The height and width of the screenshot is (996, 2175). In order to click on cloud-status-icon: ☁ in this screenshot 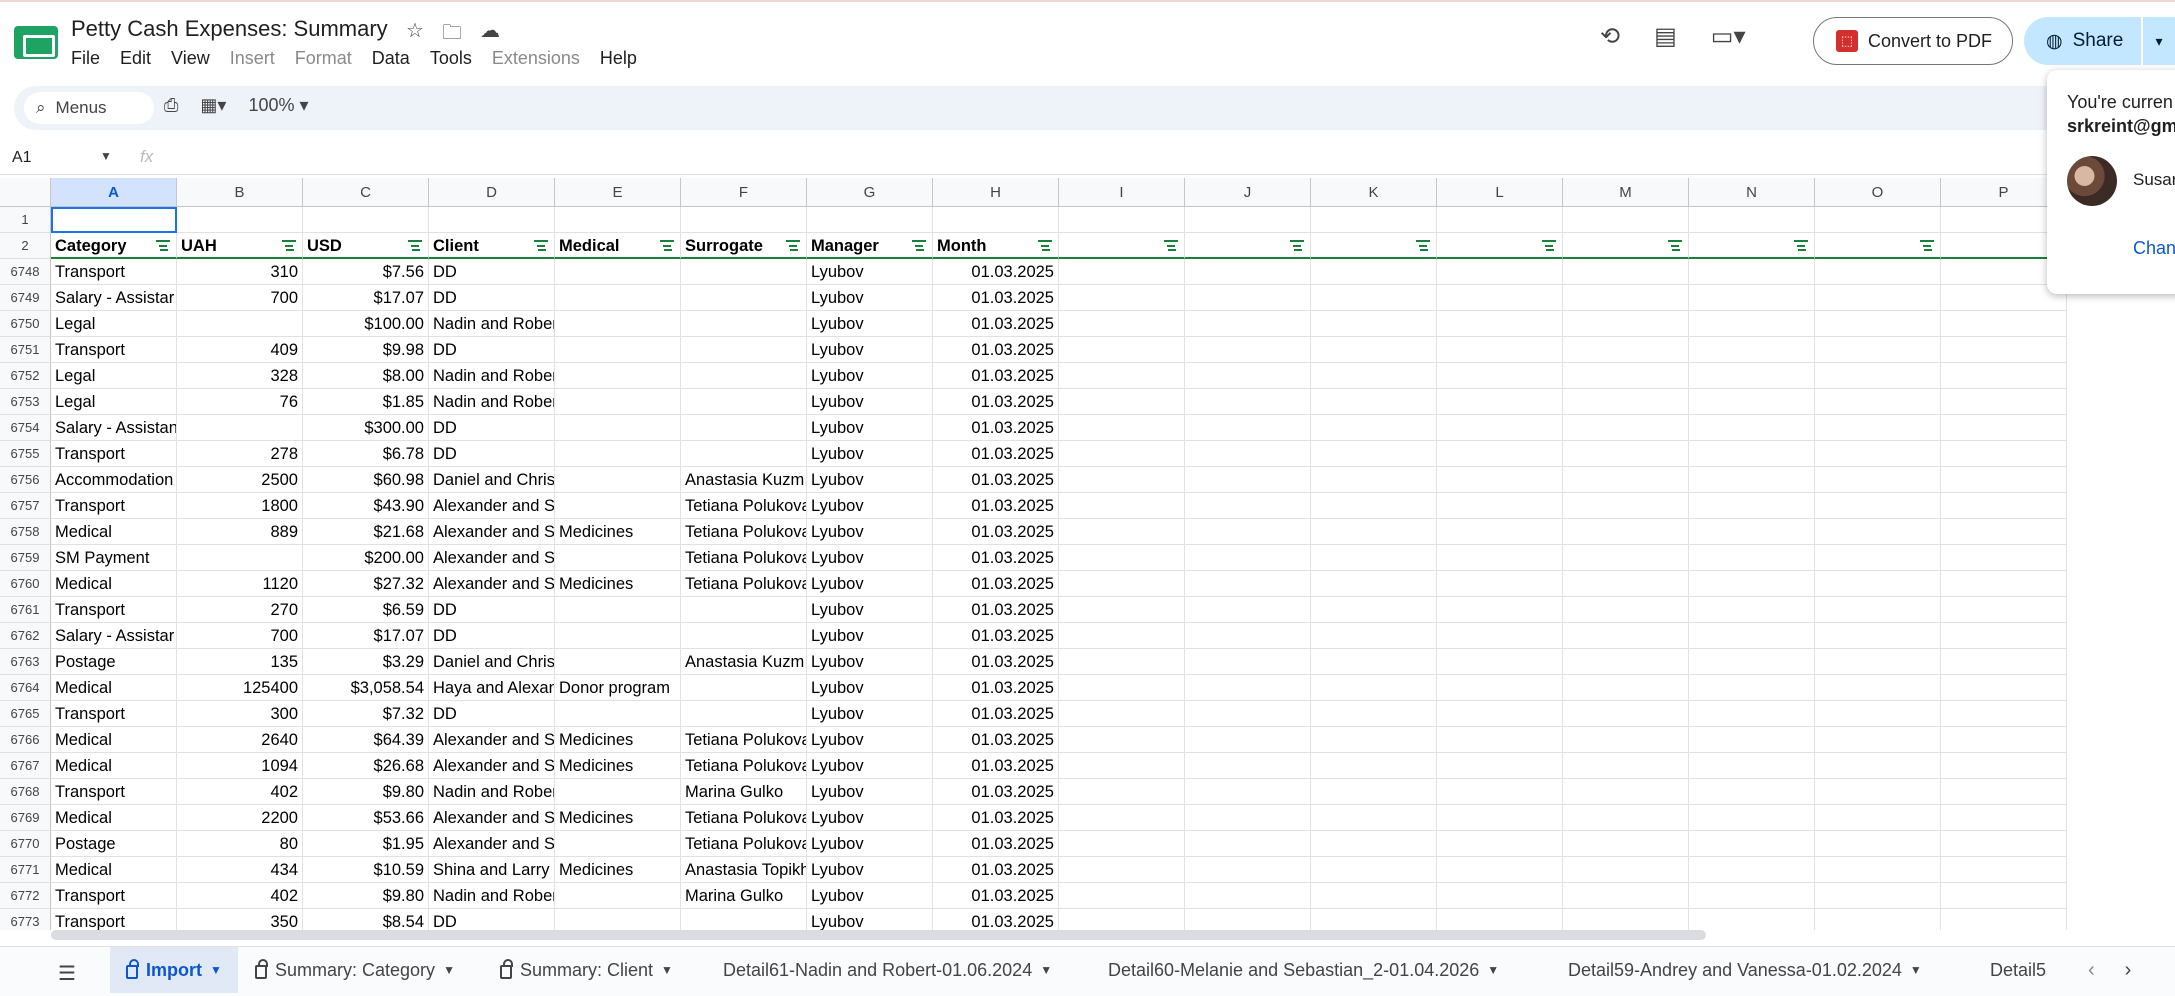, I will do `click(490, 35)`.